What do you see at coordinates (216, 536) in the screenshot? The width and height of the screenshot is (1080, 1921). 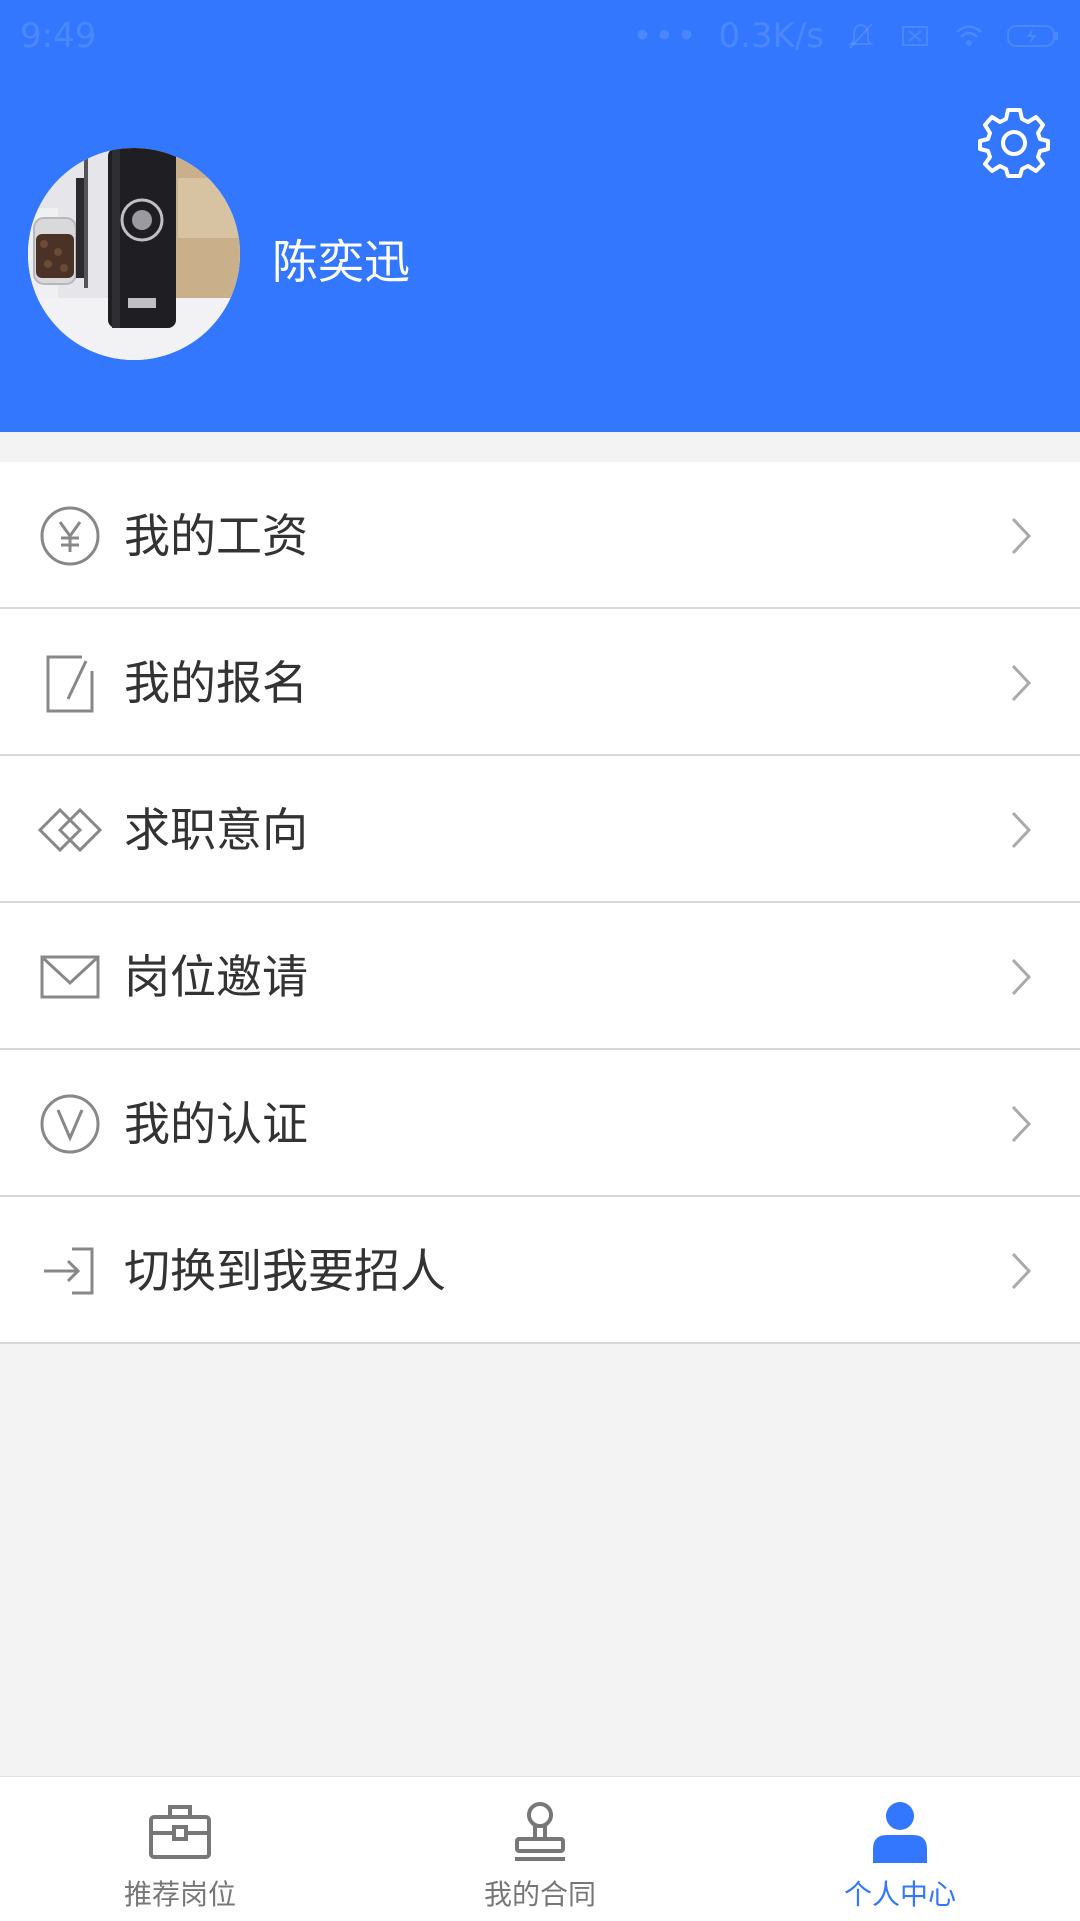 I see `menu-item-label: 我的工资` at bounding box center [216, 536].